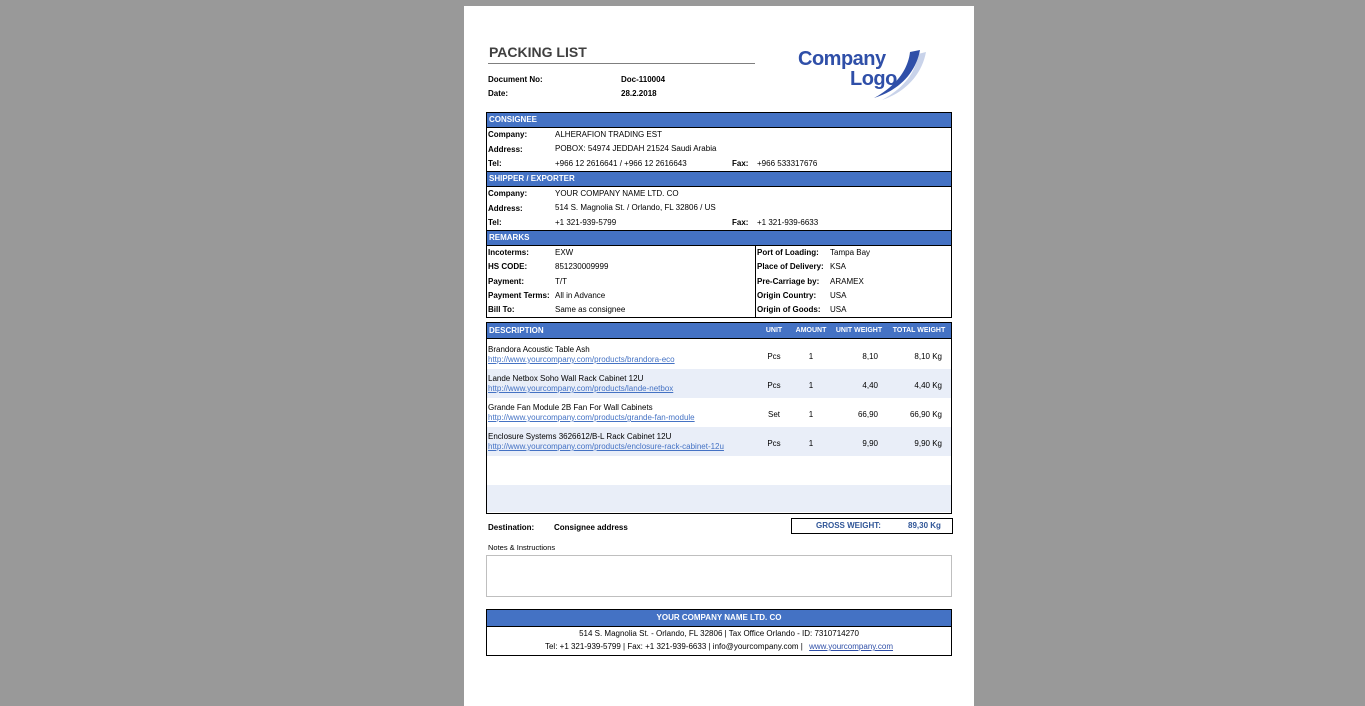  What do you see at coordinates (788, 252) in the screenshot?
I see `port-of-loading-label: Port of Loading:` at bounding box center [788, 252].